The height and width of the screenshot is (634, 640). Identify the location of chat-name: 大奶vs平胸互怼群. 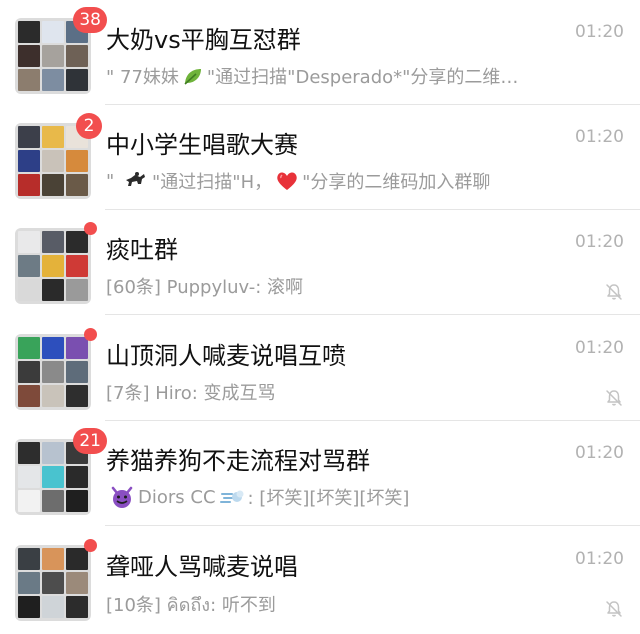
(203, 40).